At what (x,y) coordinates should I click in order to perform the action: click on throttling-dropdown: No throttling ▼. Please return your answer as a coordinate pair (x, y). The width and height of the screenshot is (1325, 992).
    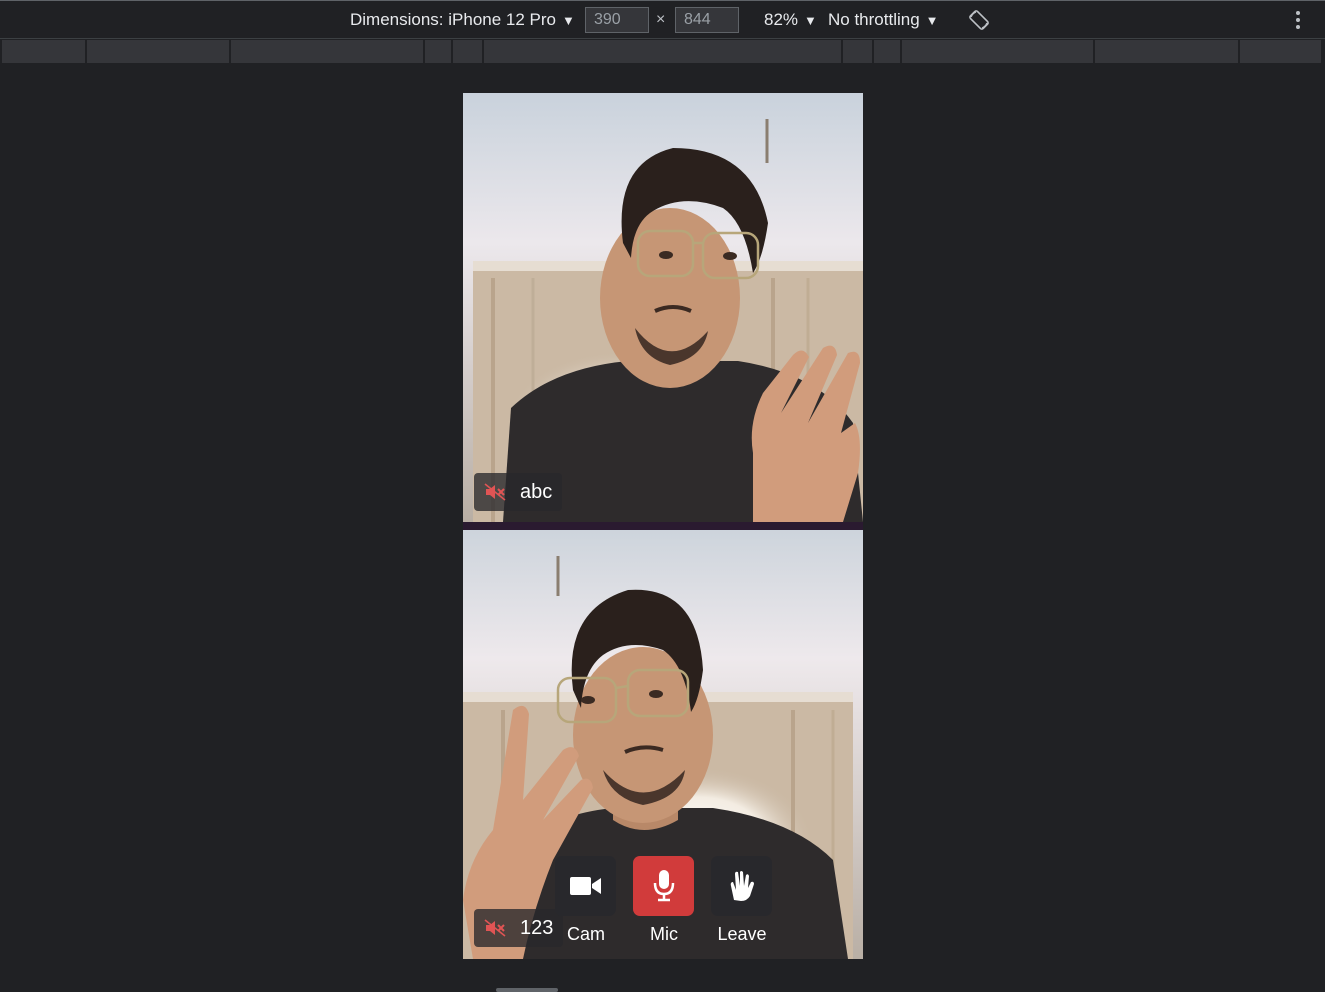
    Looking at the image, I should click on (883, 20).